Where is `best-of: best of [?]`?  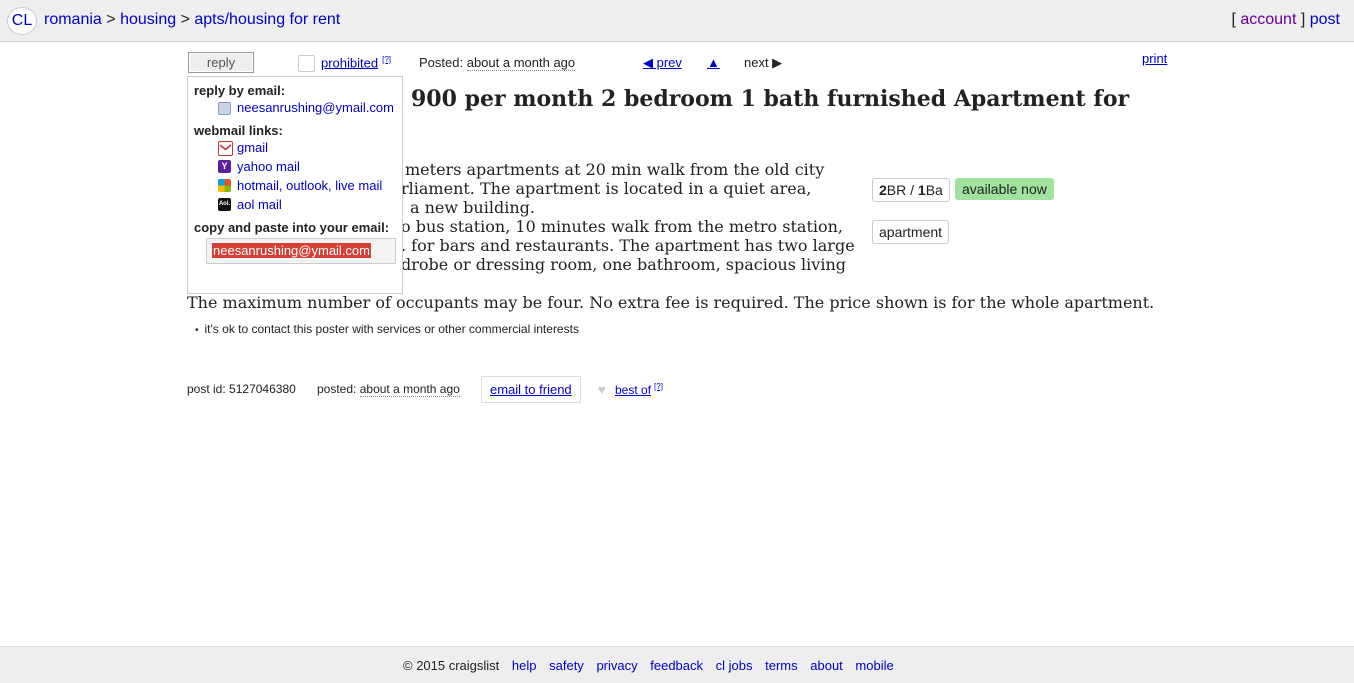 best-of: best of [?] is located at coordinates (639, 389).